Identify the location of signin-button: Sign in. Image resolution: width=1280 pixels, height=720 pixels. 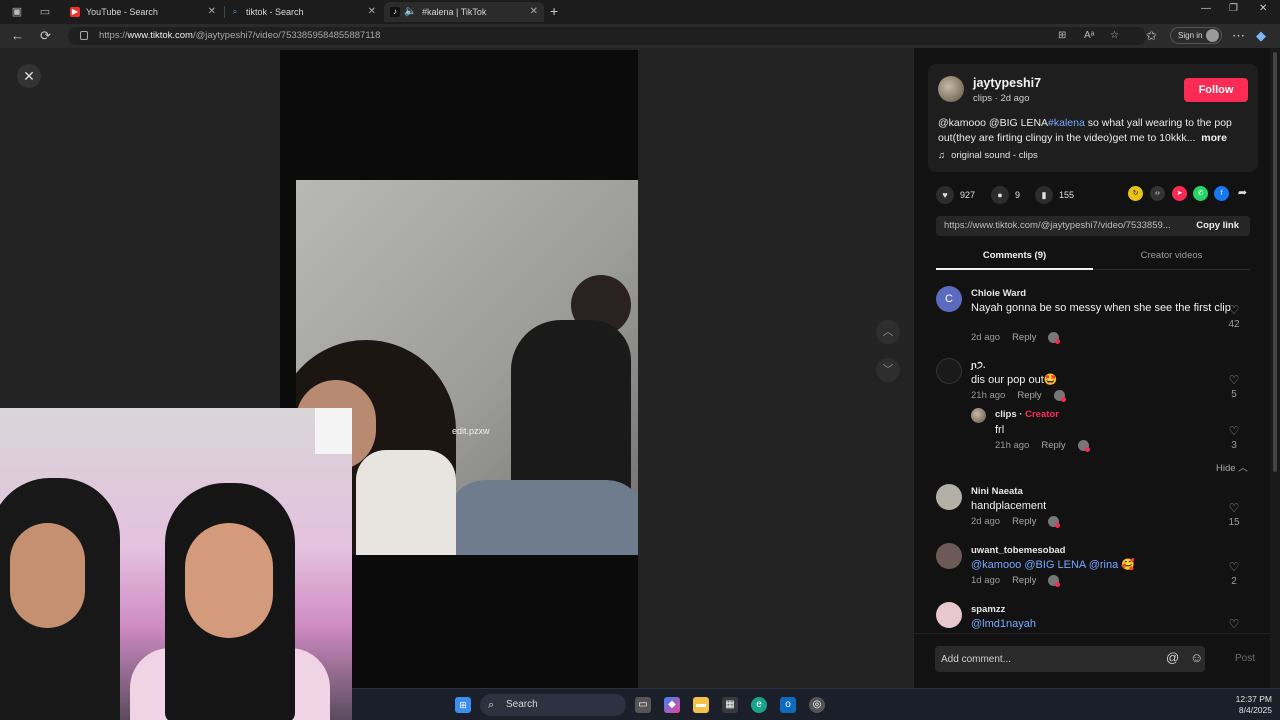
(1196, 35).